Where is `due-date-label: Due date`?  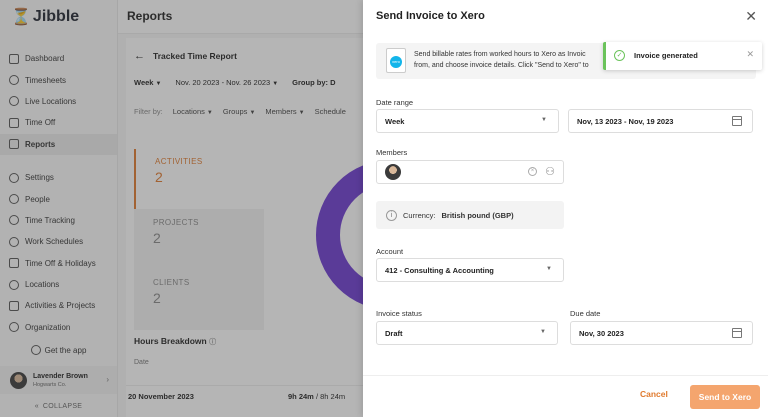 due-date-label: Due date is located at coordinates (585, 313).